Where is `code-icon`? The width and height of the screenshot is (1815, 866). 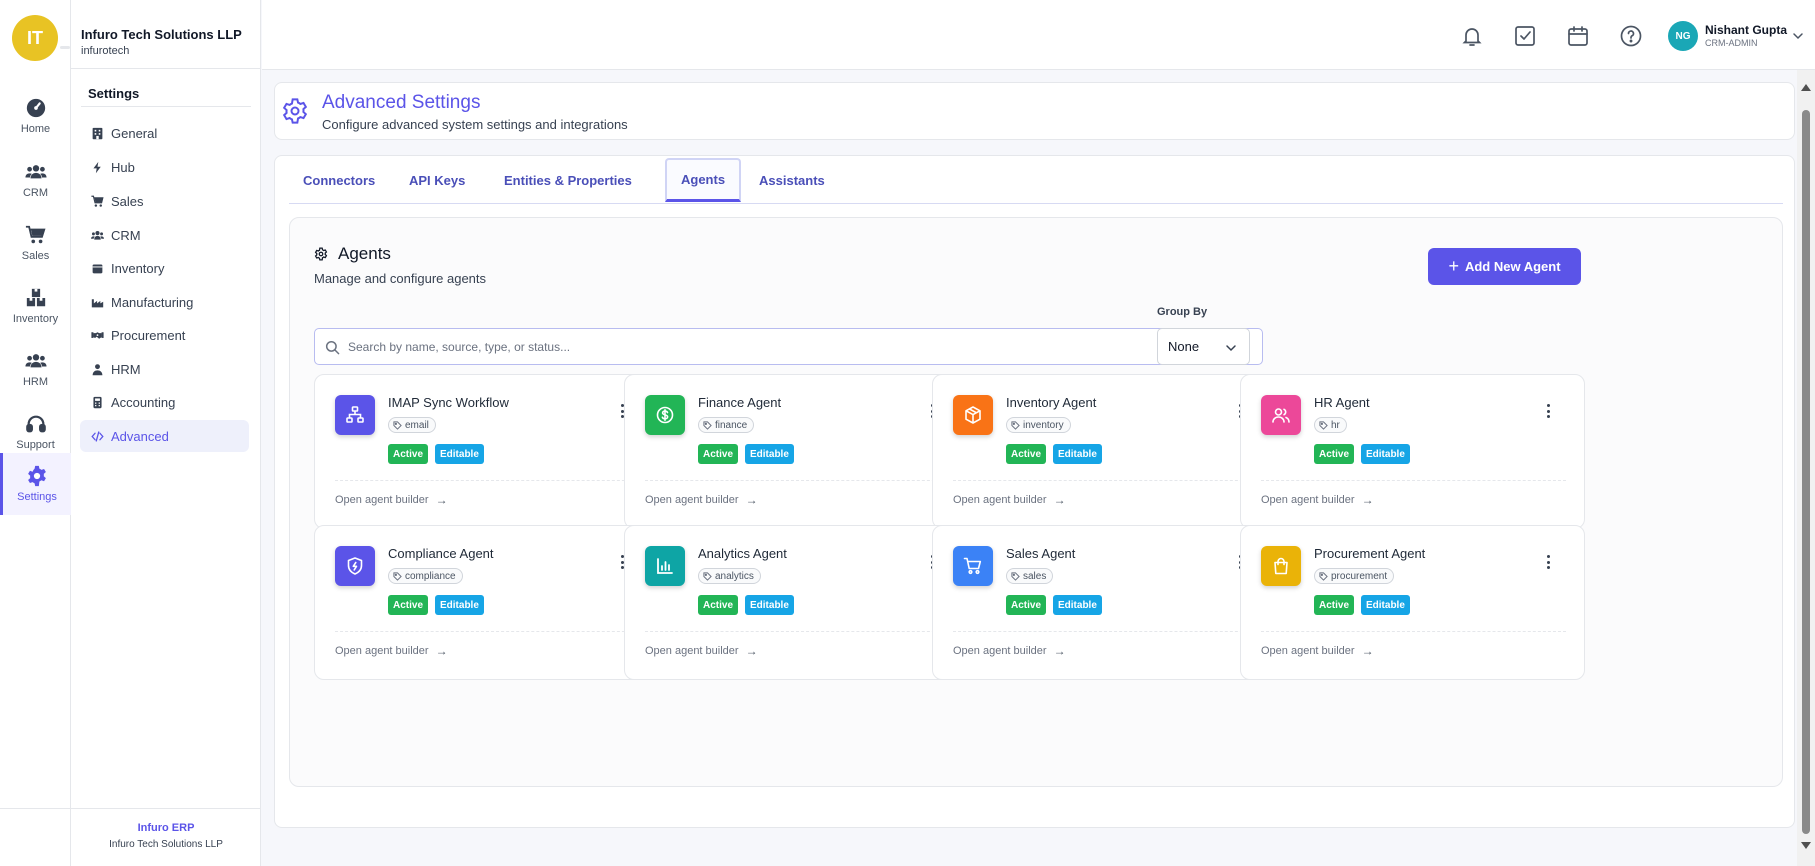 code-icon is located at coordinates (97, 436).